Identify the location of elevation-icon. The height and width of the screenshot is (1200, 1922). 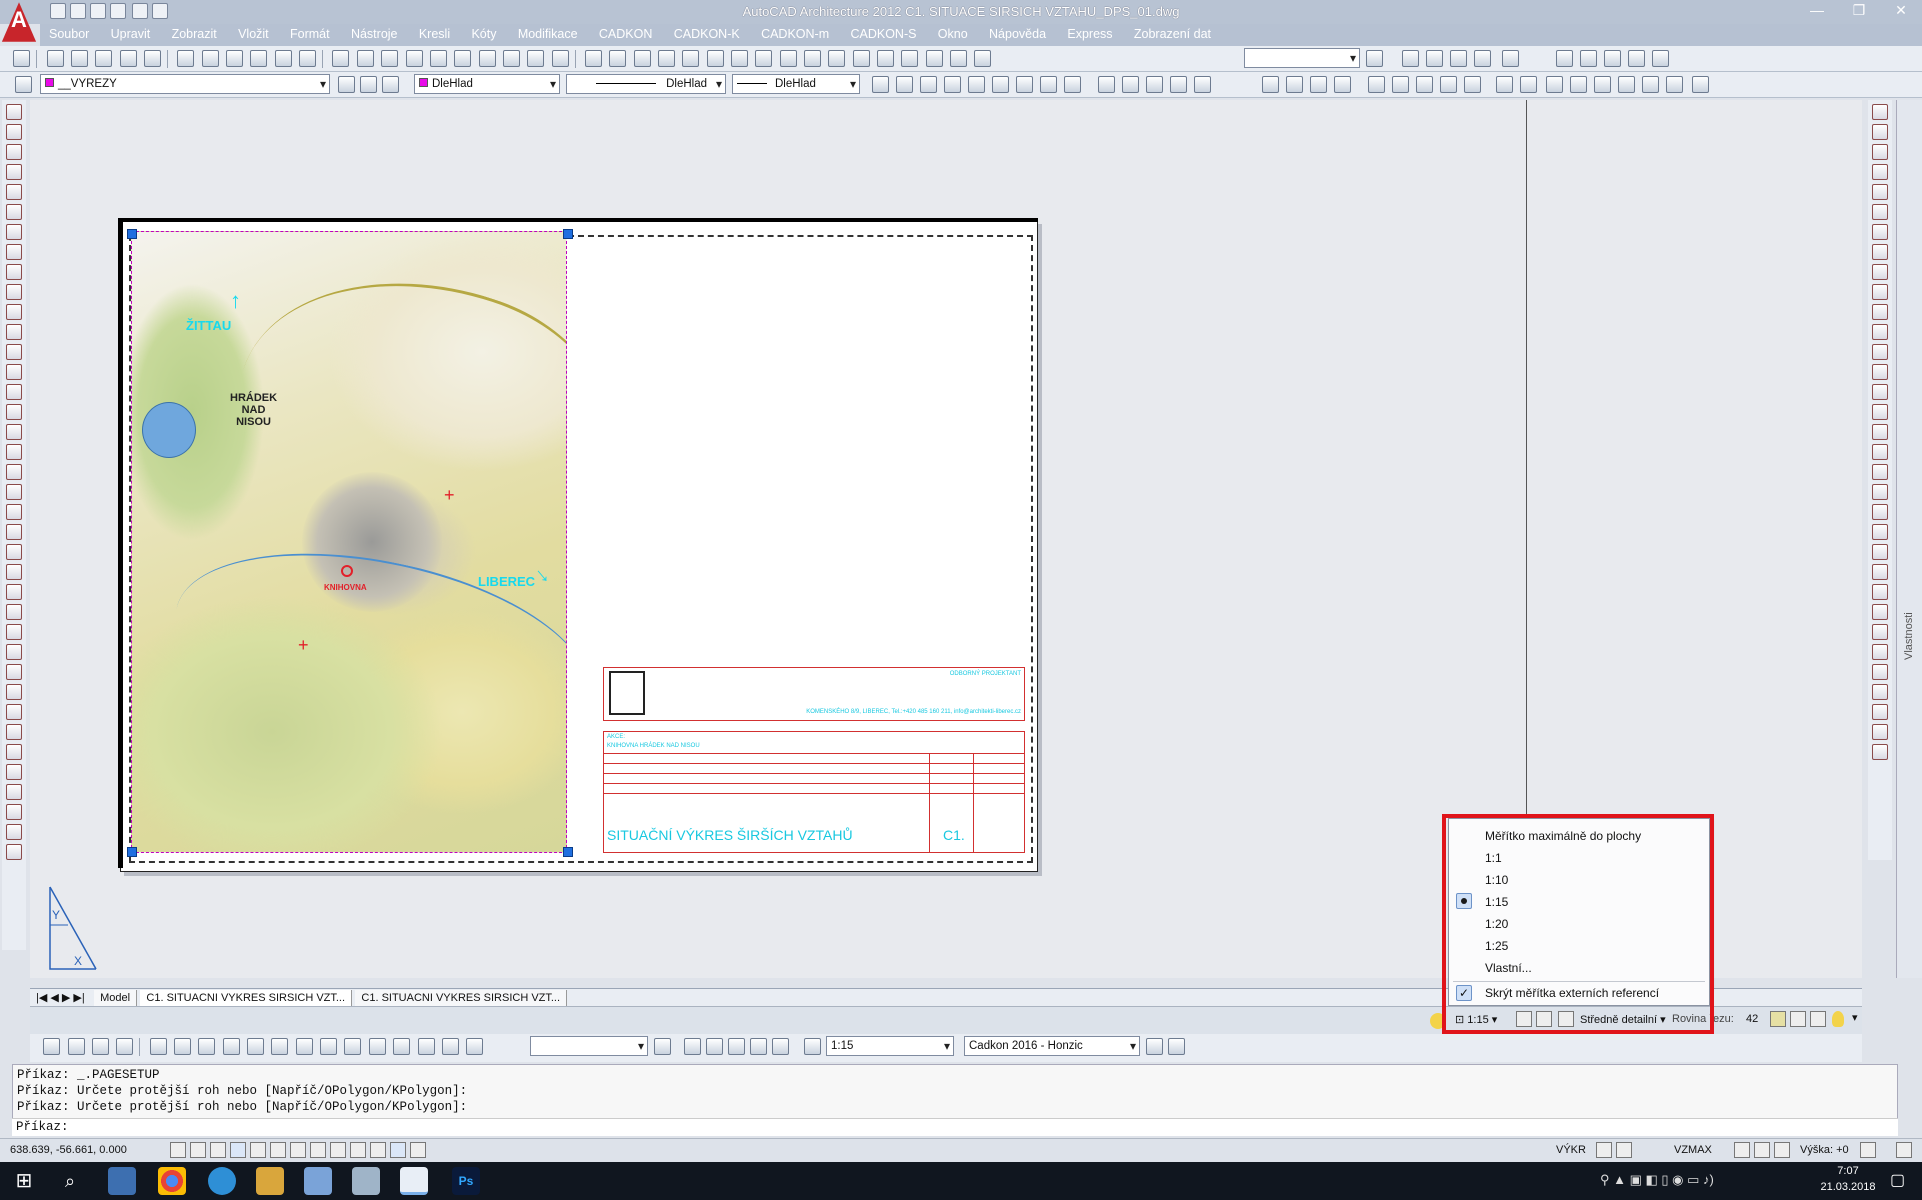
(14, 432).